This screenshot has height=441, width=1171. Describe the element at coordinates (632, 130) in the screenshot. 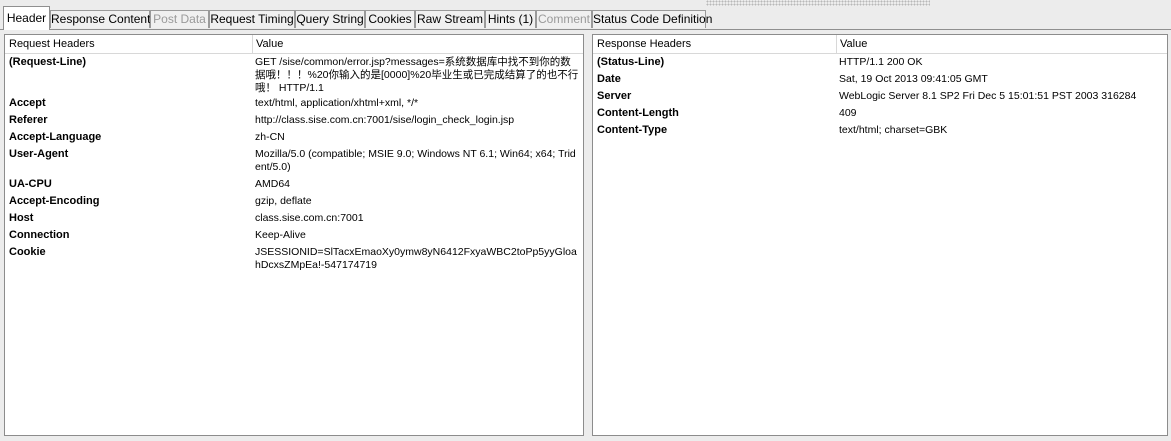

I see `response-header-name: Content-Type` at that location.